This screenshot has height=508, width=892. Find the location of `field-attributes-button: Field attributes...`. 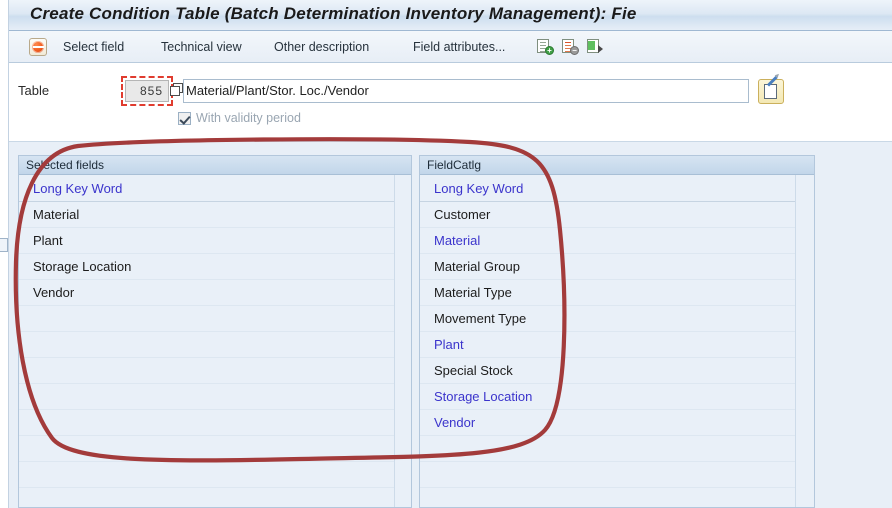

field-attributes-button: Field attributes... is located at coordinates (459, 47).